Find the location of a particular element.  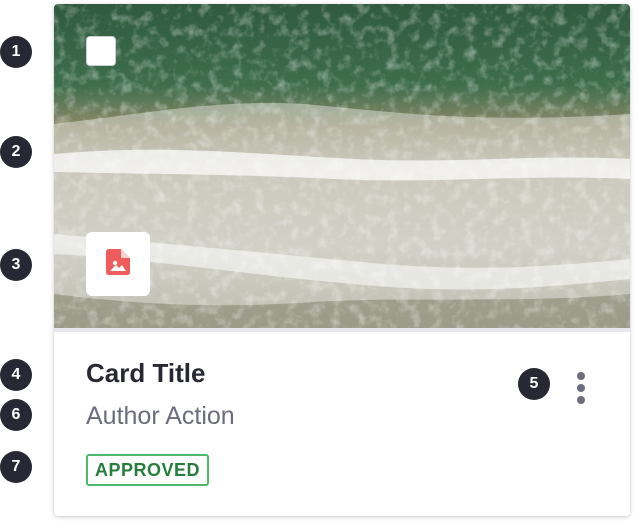

file-type-sticker is located at coordinates (118, 264).